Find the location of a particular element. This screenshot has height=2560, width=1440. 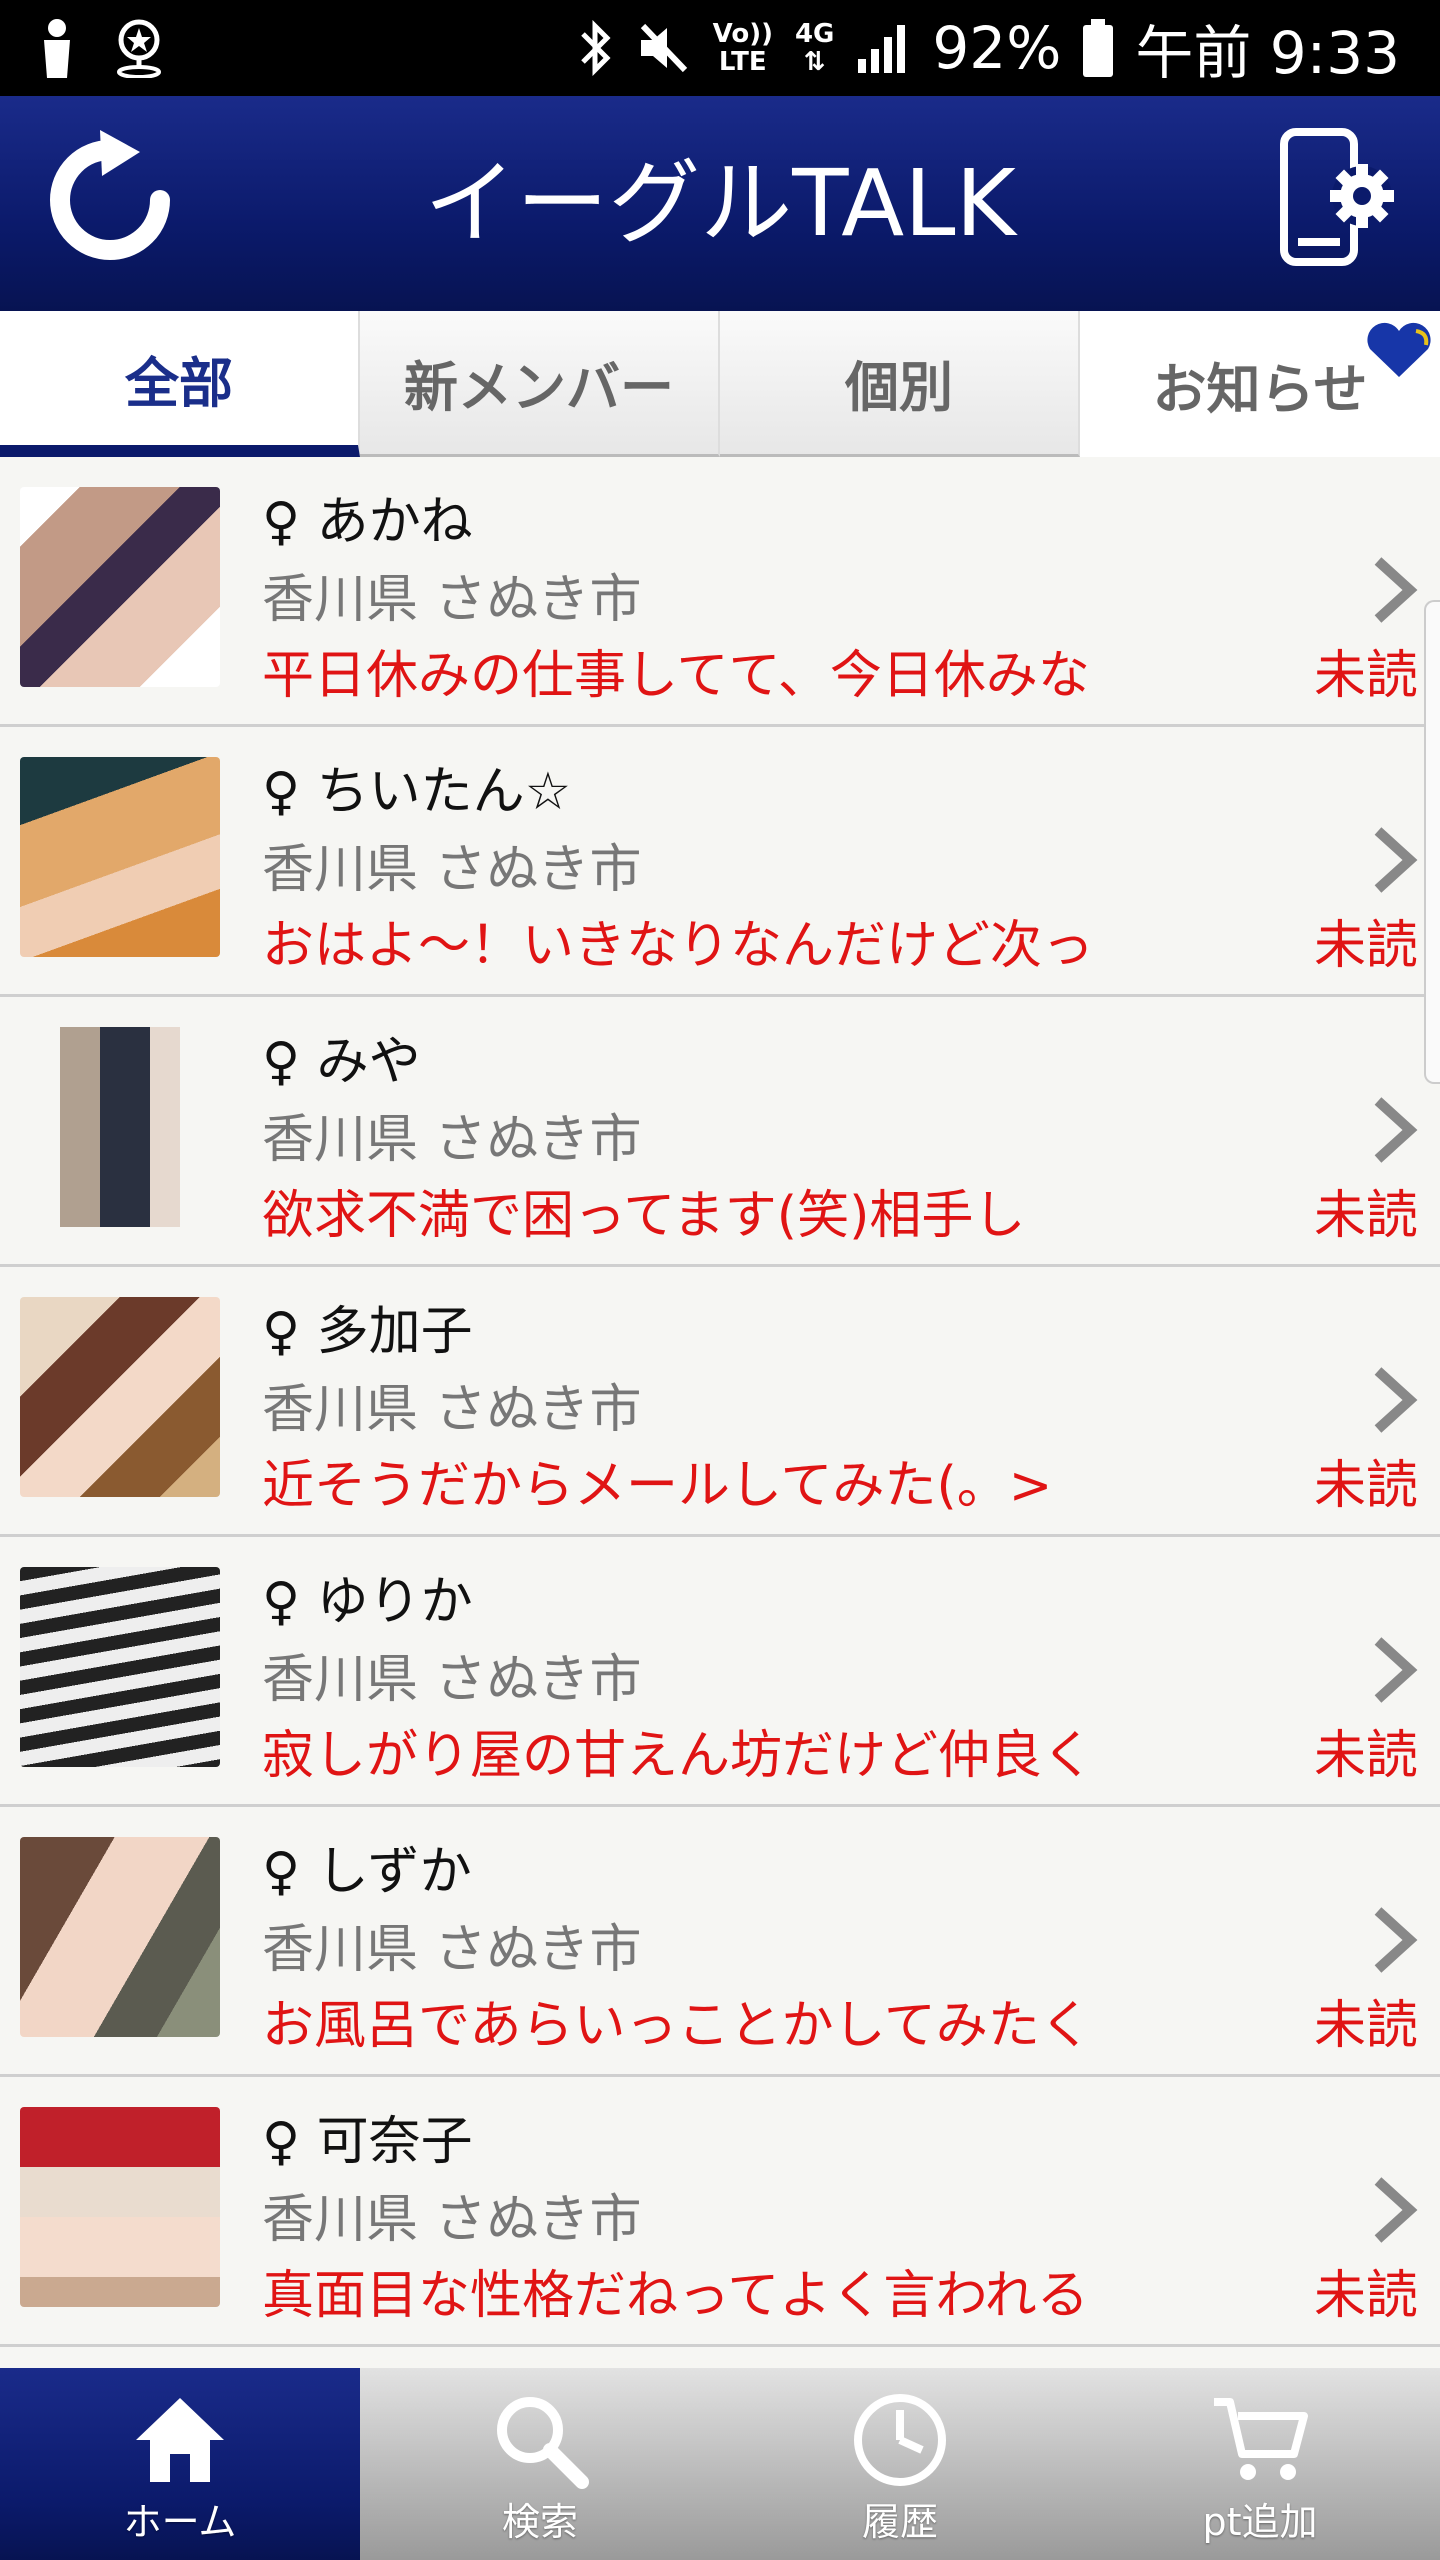

tab-all-label: 全部 is located at coordinates (179, 383).